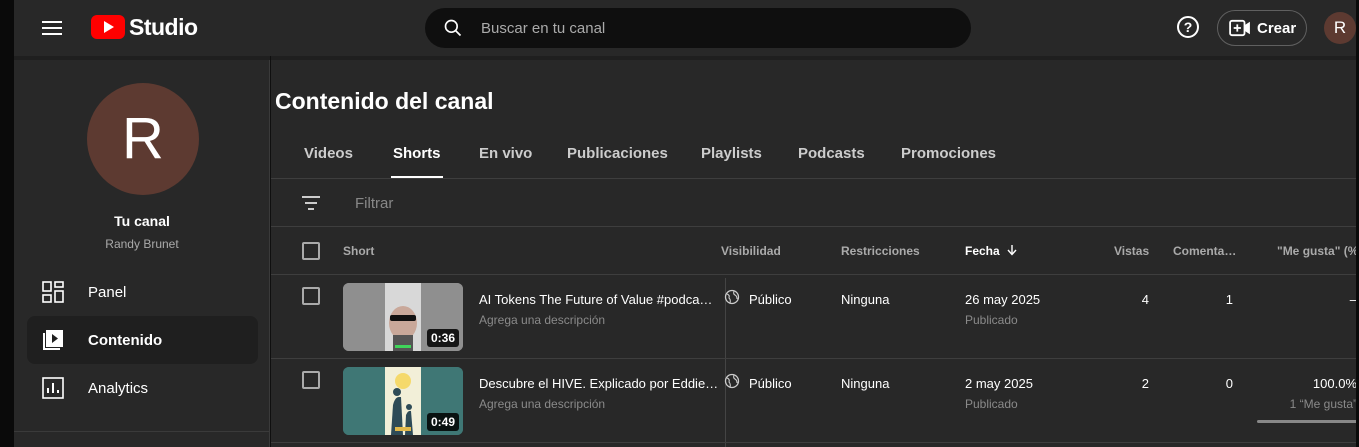 This screenshot has height=447, width=1359. I want to click on tab-publicaciones: Publicaciones, so click(617, 156).